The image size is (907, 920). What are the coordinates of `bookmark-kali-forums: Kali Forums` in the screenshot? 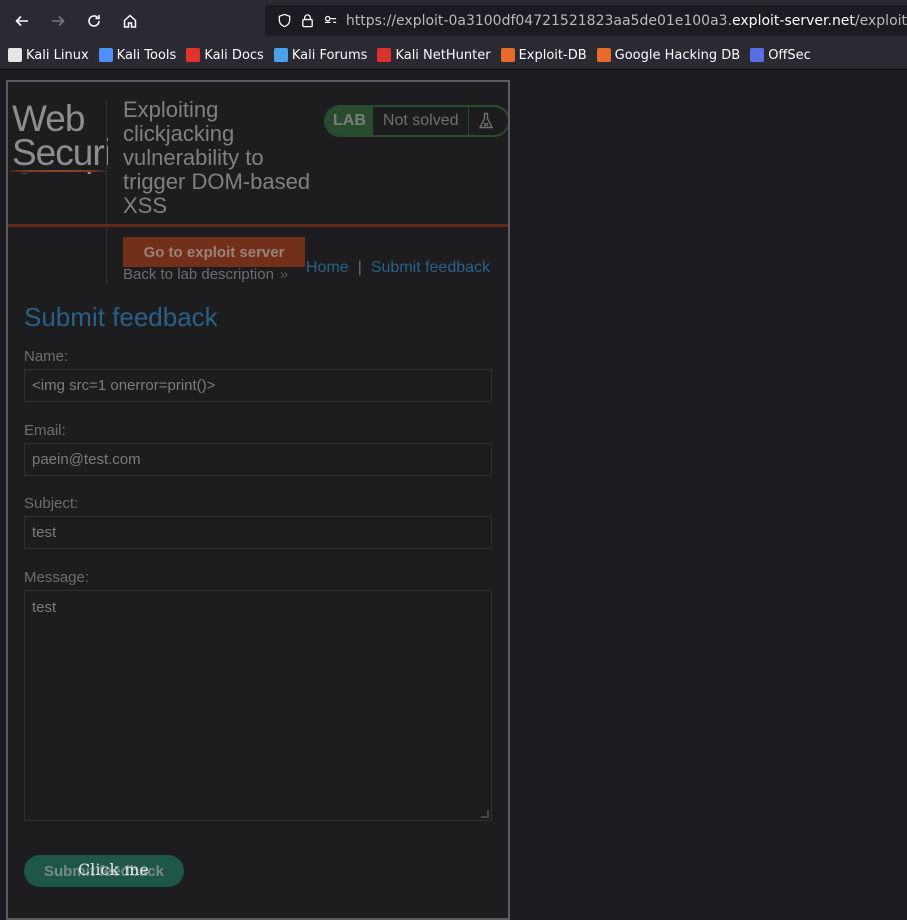 It's located at (320, 55).